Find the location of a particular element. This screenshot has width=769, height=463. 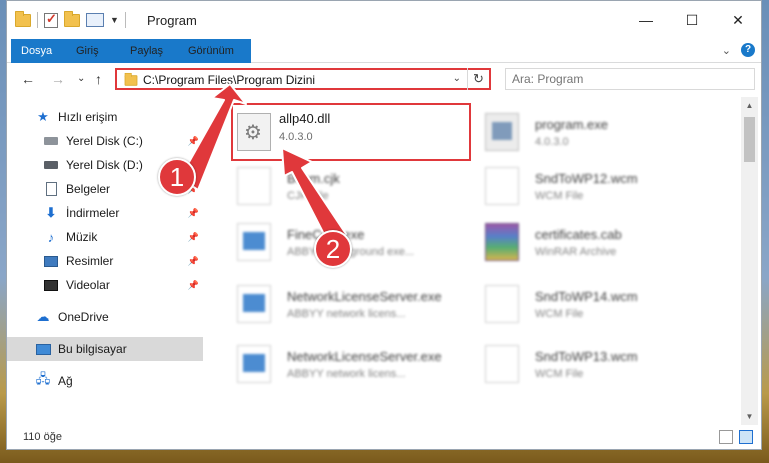

back-button: ← is located at coordinates (28, 79).